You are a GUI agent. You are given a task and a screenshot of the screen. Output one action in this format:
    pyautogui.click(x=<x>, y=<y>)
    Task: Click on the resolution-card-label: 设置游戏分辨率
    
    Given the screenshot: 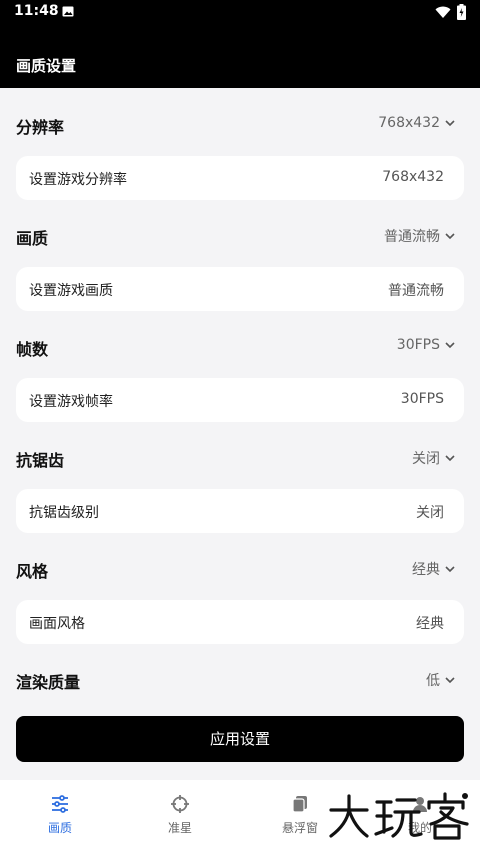 What is the action you would take?
    pyautogui.click(x=78, y=180)
    